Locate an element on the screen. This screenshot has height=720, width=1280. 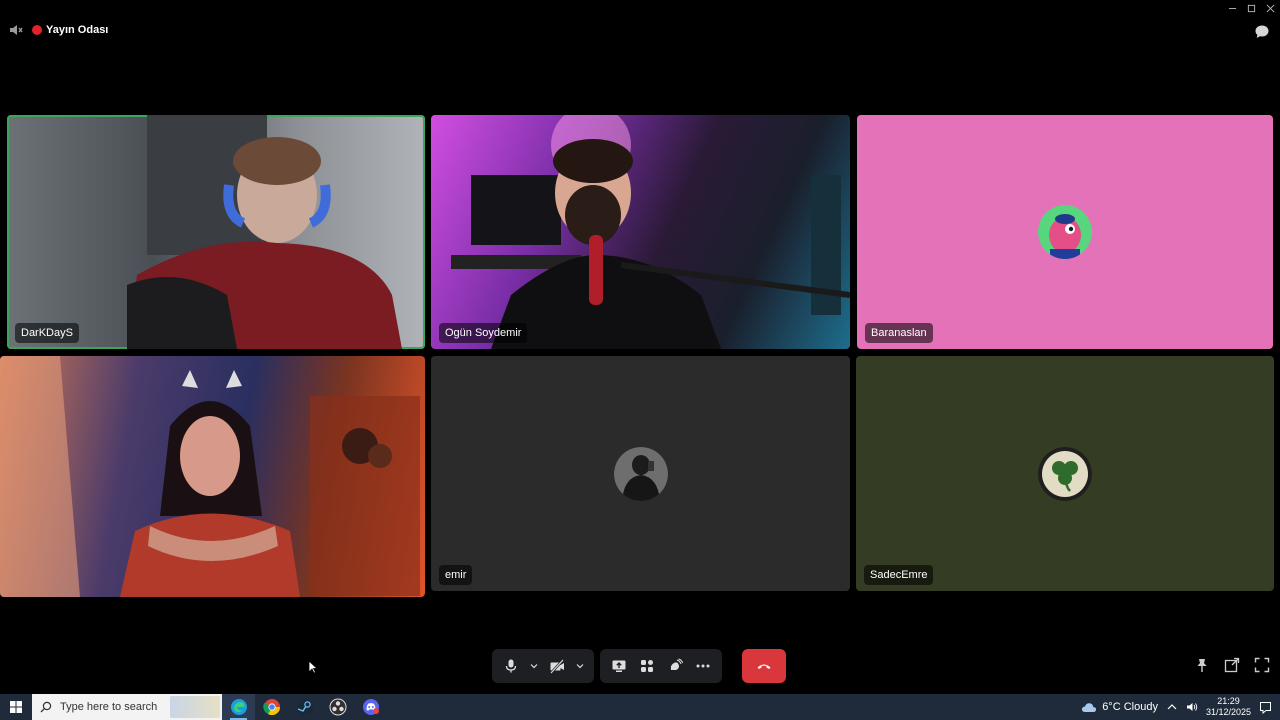
fullscreen-button is located at coordinates (1262, 665).